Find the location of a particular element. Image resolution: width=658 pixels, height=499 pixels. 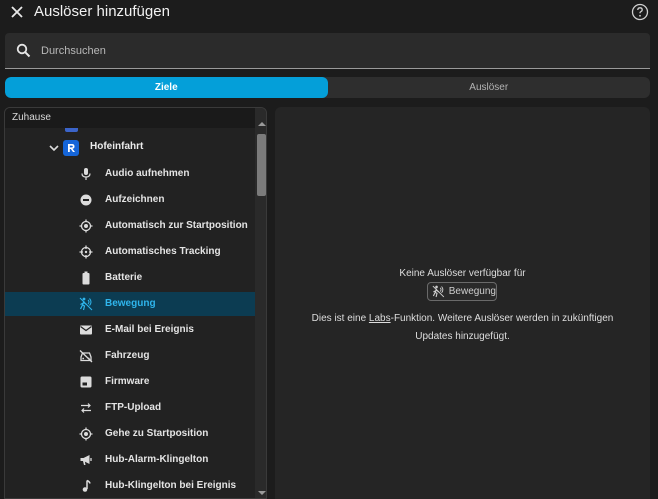

swap-arrows-icon is located at coordinates (86, 408).